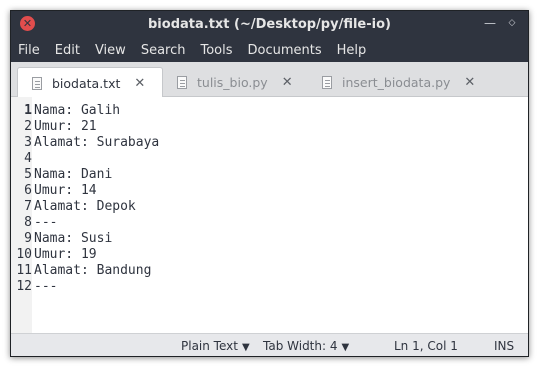  I want to click on editor-line: 8 ---, so click(34, 223).